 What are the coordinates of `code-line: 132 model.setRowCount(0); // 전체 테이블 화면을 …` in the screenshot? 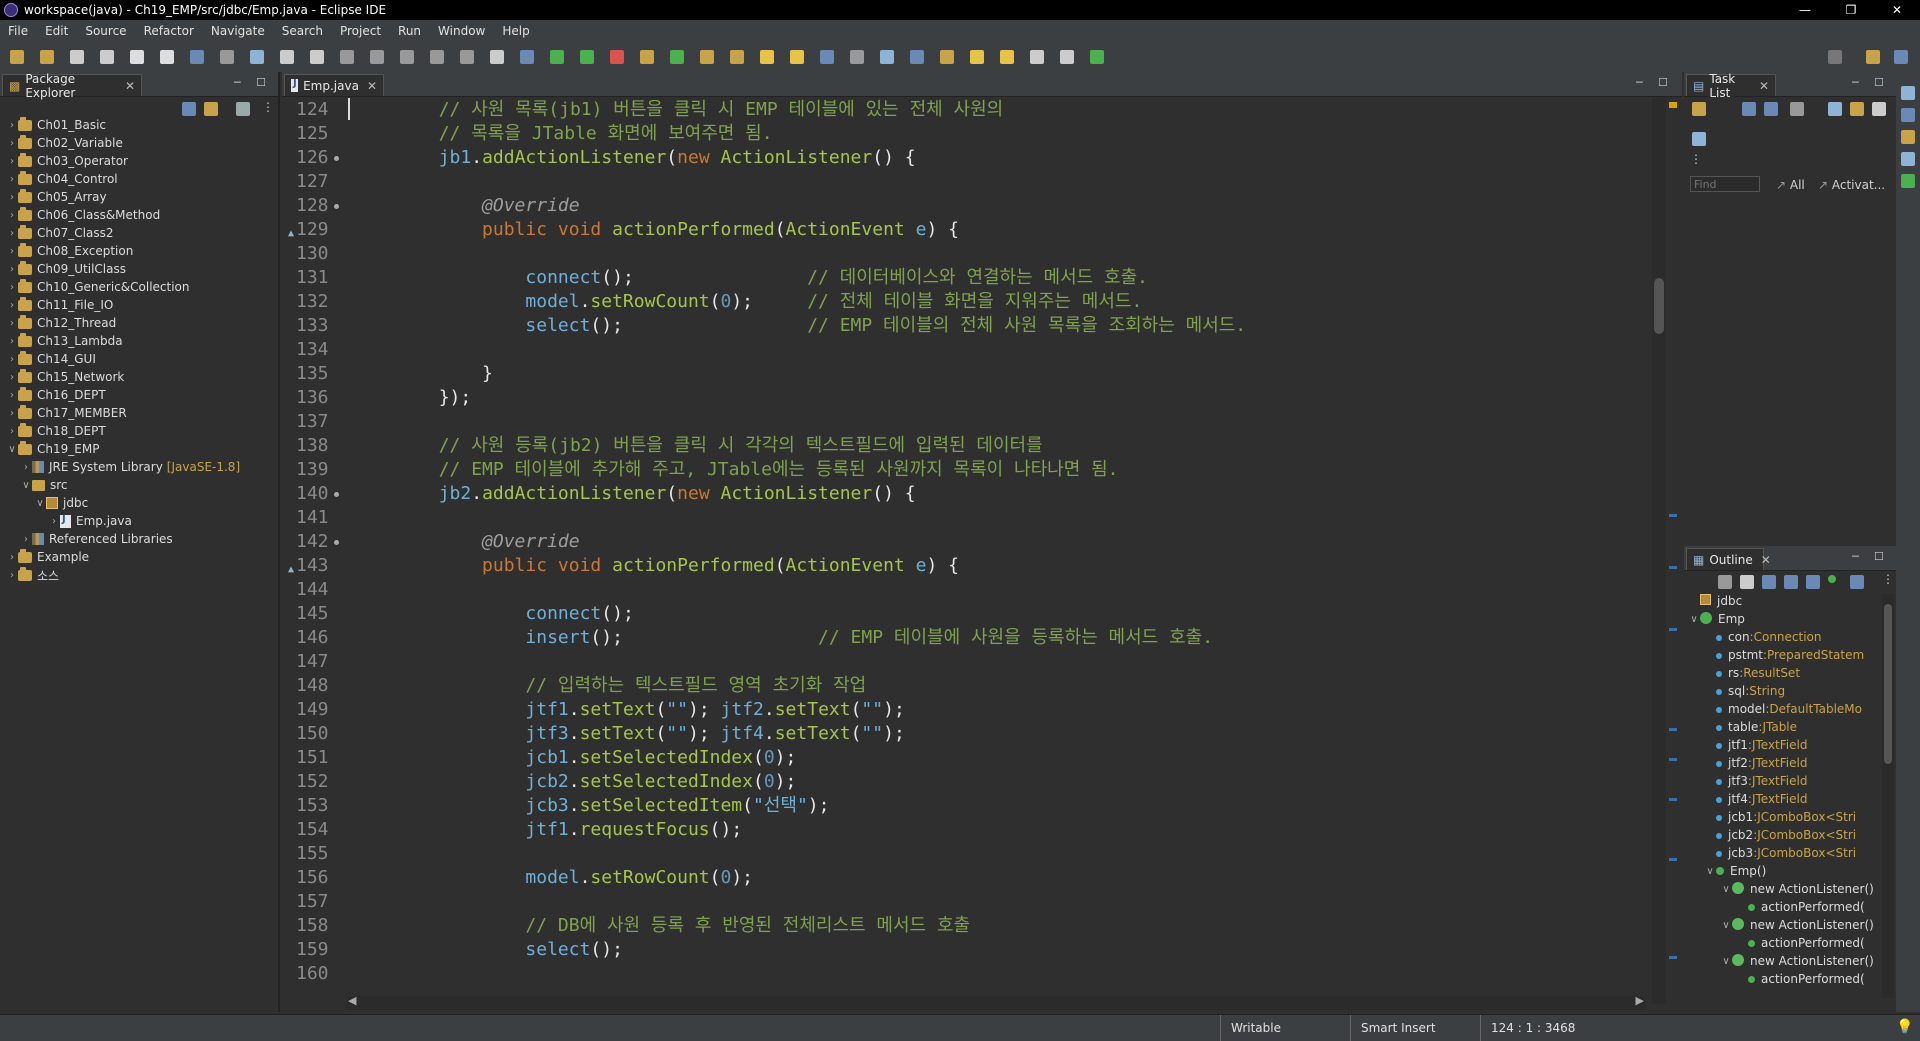 It's located at (968, 302).